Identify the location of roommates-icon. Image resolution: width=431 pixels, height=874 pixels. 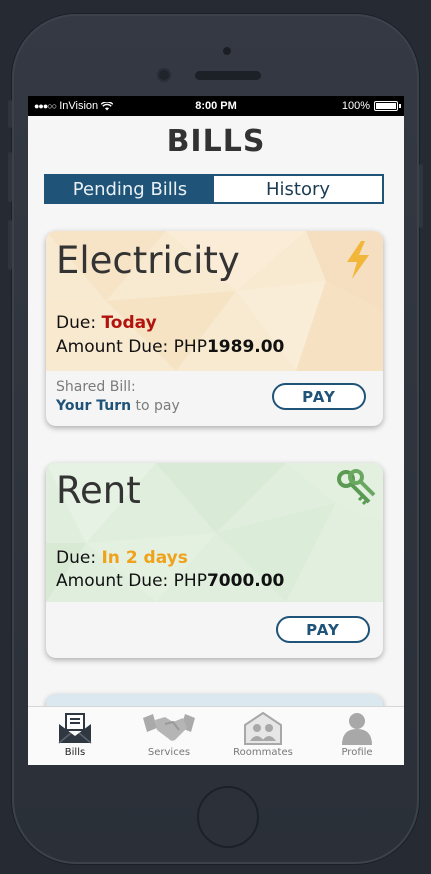
(263, 728).